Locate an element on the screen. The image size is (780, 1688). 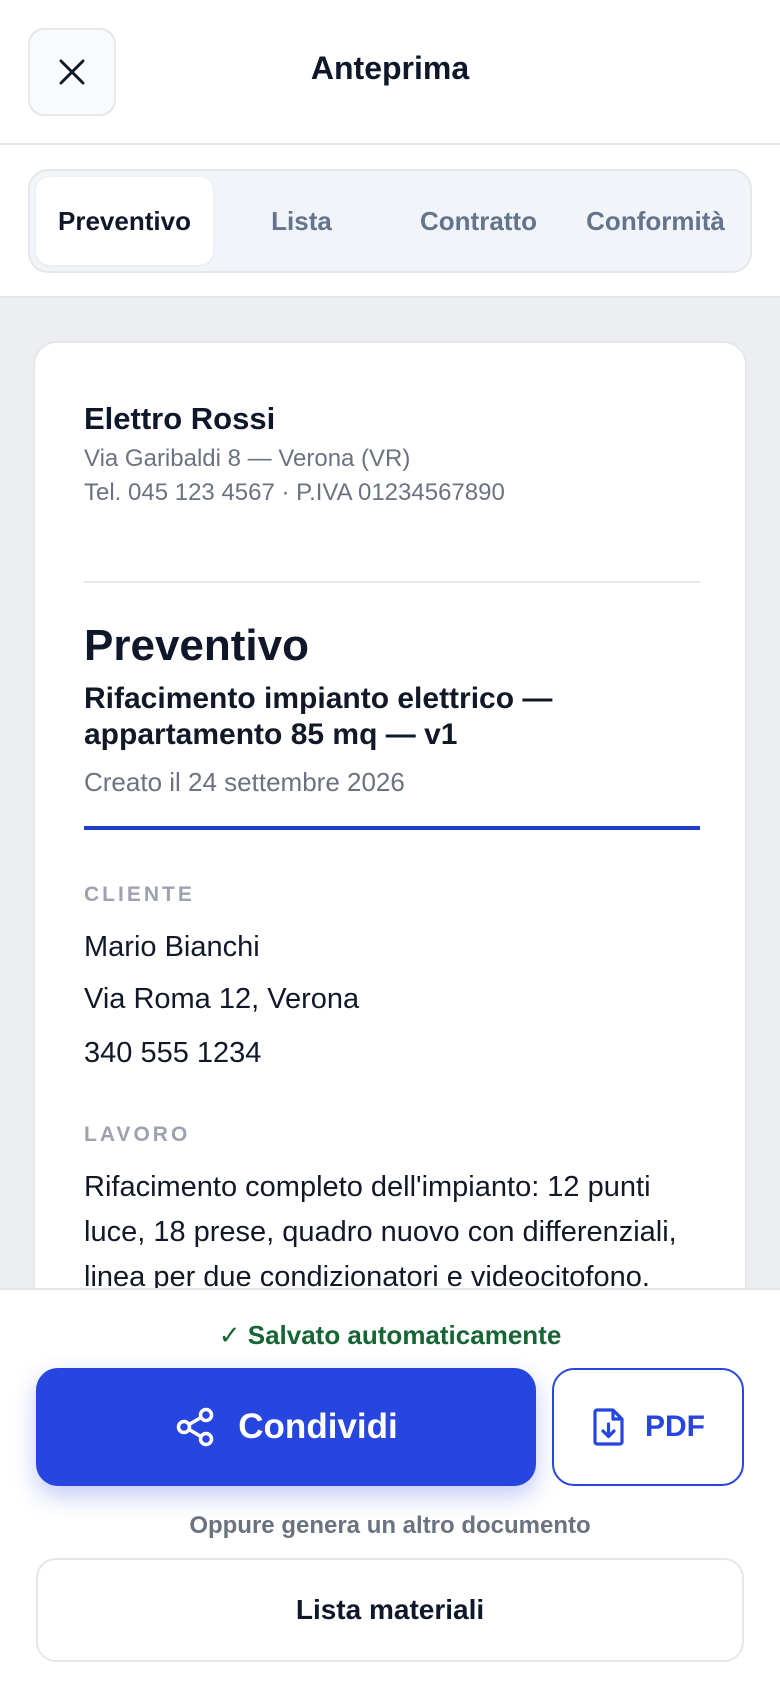
document-type-tabs-container: Preventivo Lista Contratto Conformità is located at coordinates (390, 221).